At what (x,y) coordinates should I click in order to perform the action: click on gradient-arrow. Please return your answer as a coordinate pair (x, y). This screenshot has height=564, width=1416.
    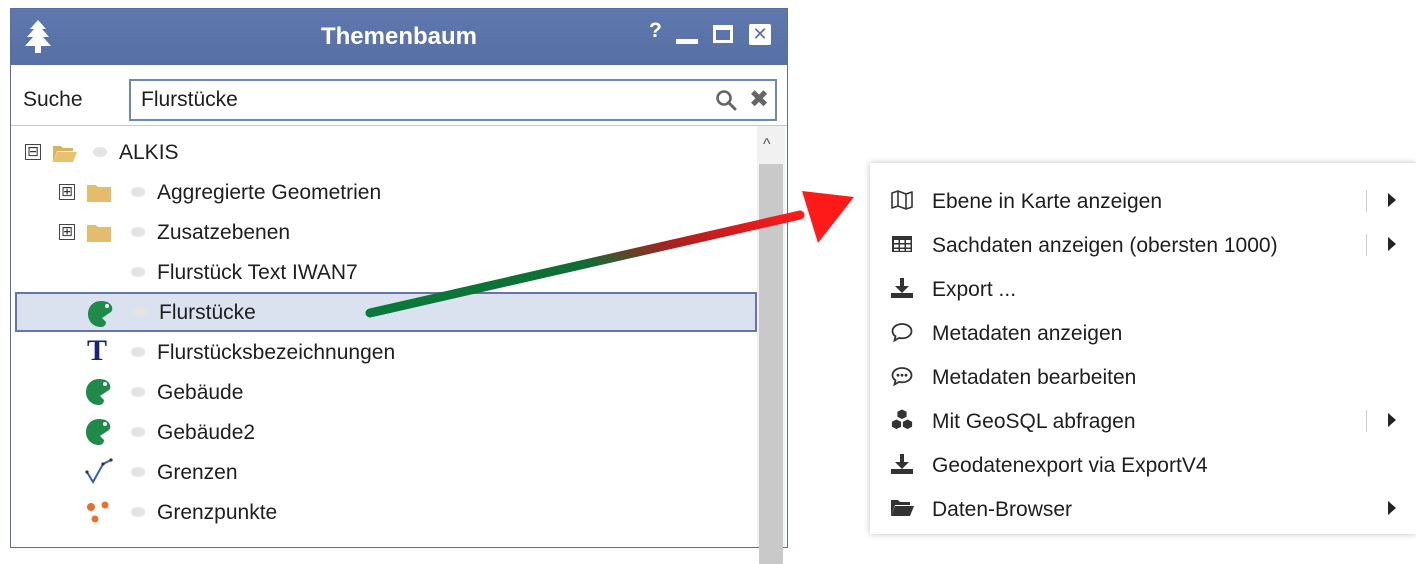
    Looking at the image, I should click on (609, 254).